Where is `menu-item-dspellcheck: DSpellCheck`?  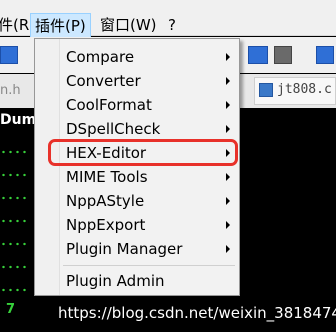
menu-item-dspellcheck: DSpellCheck is located at coordinates (137, 129).